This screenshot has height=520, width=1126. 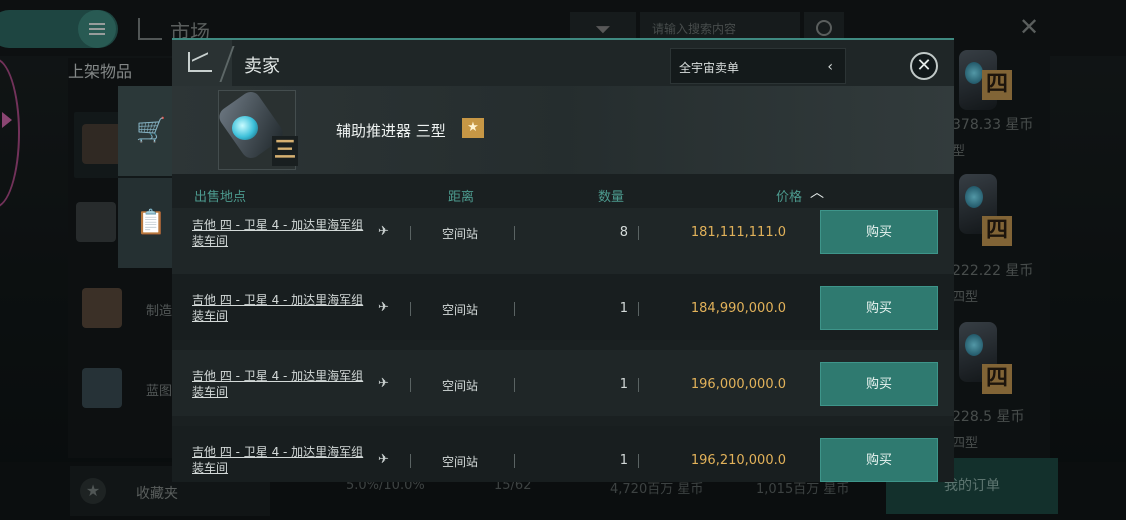 What do you see at coordinates (738, 232) in the screenshot?
I see `price-value: 181,111,111.0` at bounding box center [738, 232].